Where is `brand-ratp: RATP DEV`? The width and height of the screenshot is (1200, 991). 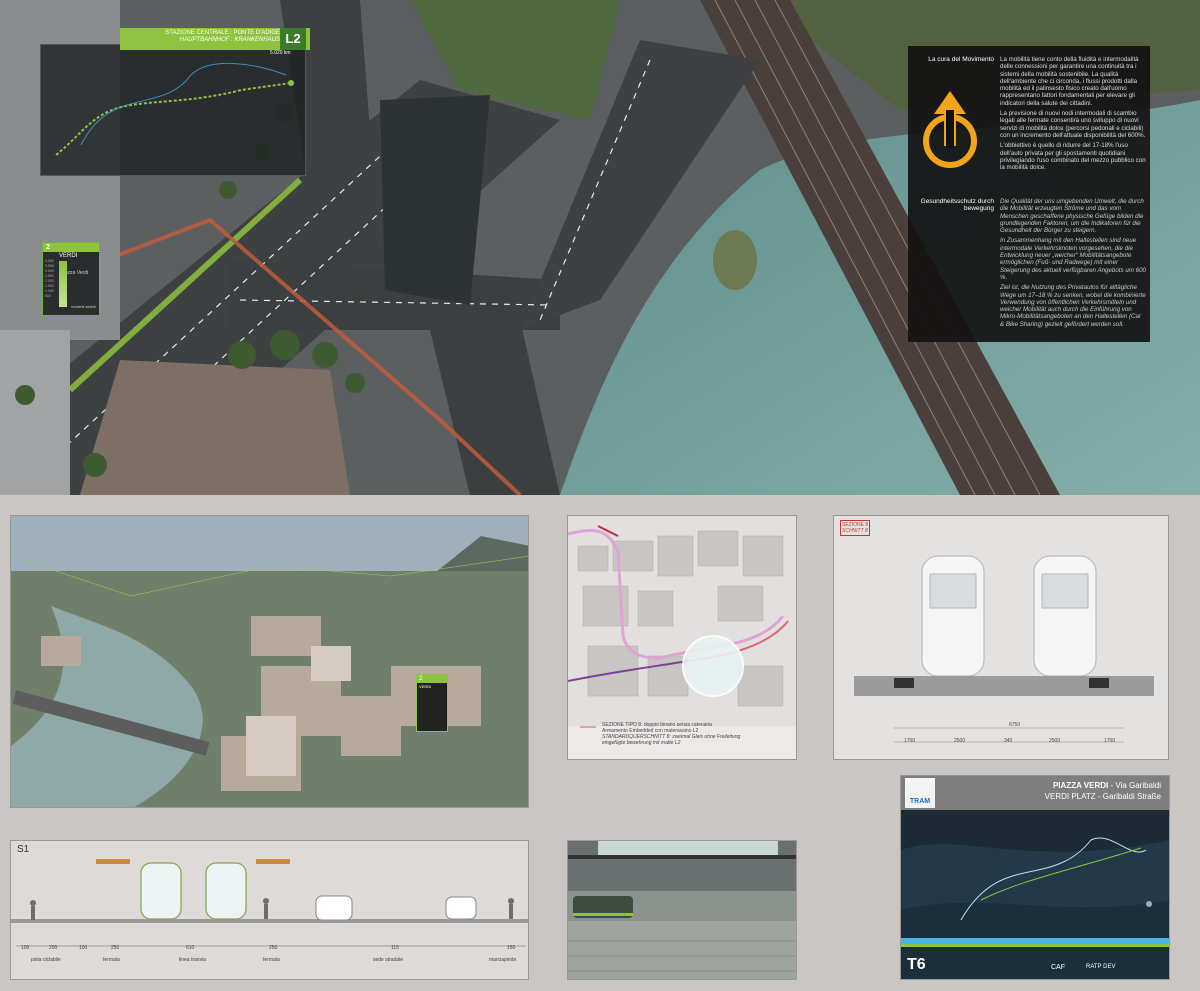 brand-ratp: RATP DEV is located at coordinates (1101, 967).